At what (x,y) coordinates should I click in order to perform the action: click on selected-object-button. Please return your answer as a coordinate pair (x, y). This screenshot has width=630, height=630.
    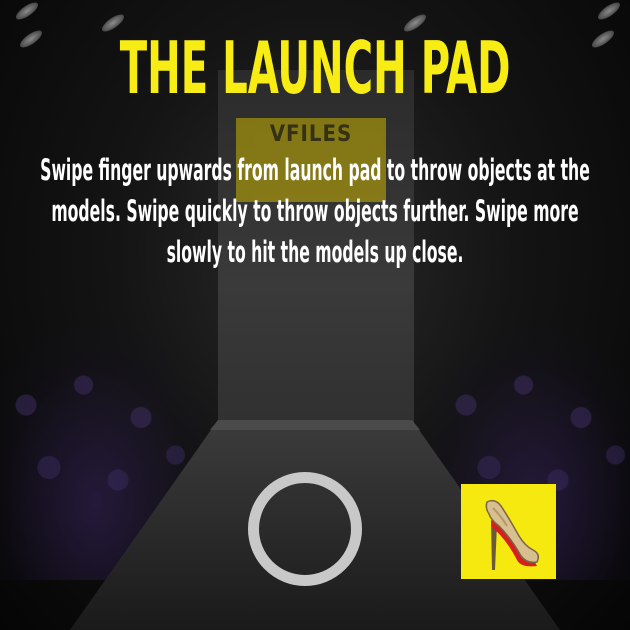
    Looking at the image, I should click on (508, 531).